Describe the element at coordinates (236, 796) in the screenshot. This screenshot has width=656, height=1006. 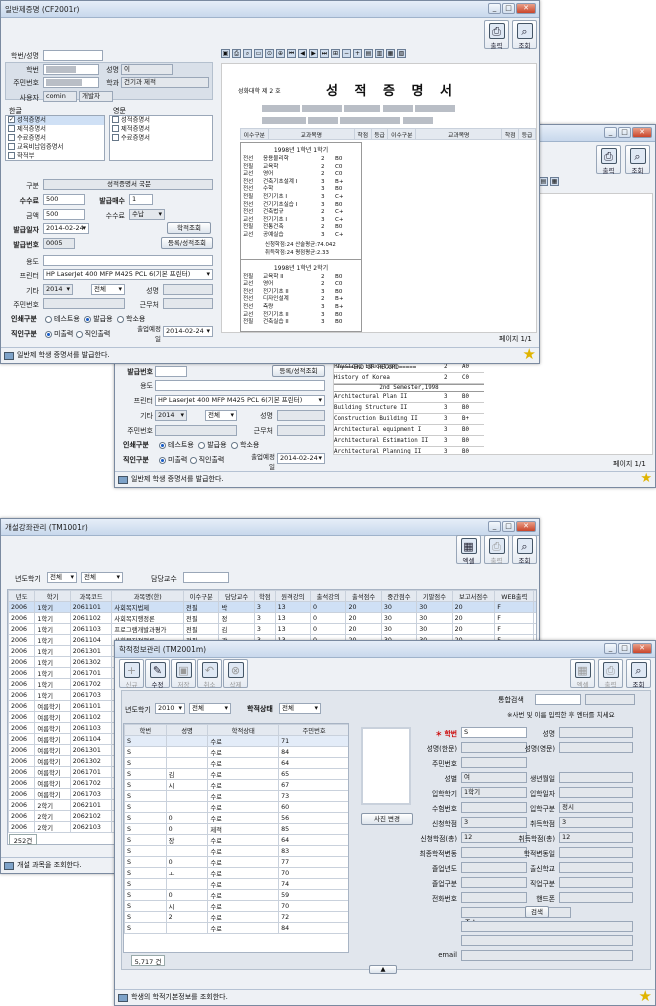
I see `student-row: S 수료 73` at that location.